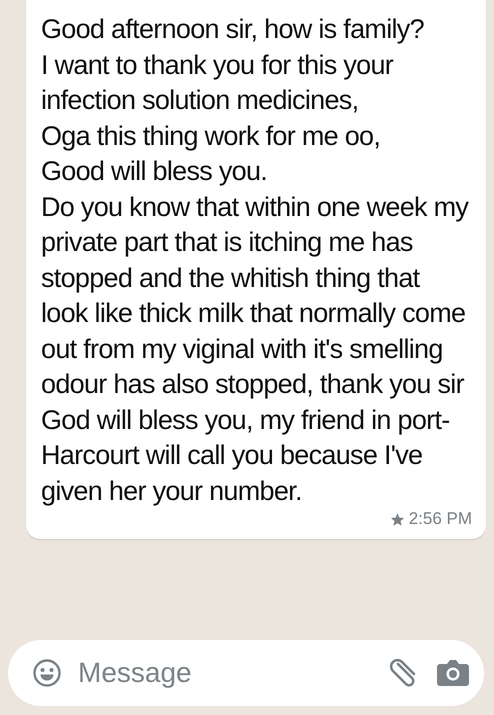  I want to click on message-time: 2:56 PM, so click(440, 519).